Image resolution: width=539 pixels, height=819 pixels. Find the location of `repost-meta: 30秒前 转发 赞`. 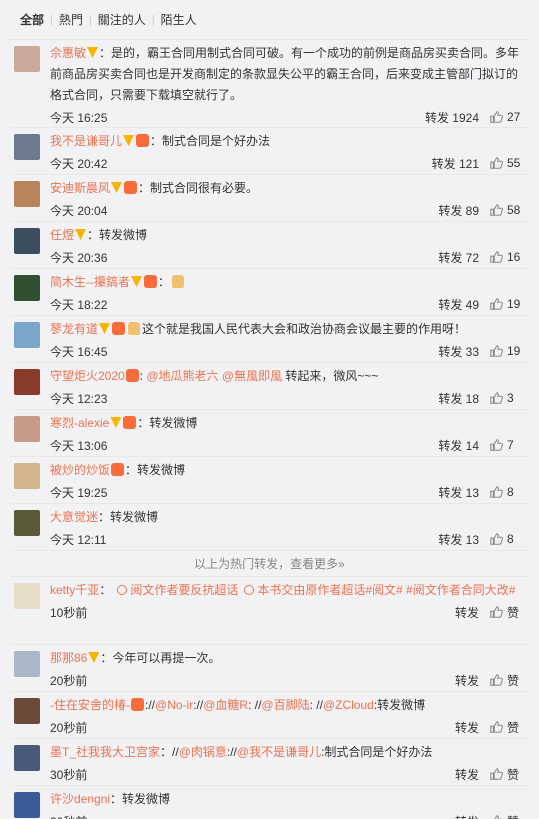

repost-meta: 30秒前 转发 赞 is located at coordinates (289, 774).